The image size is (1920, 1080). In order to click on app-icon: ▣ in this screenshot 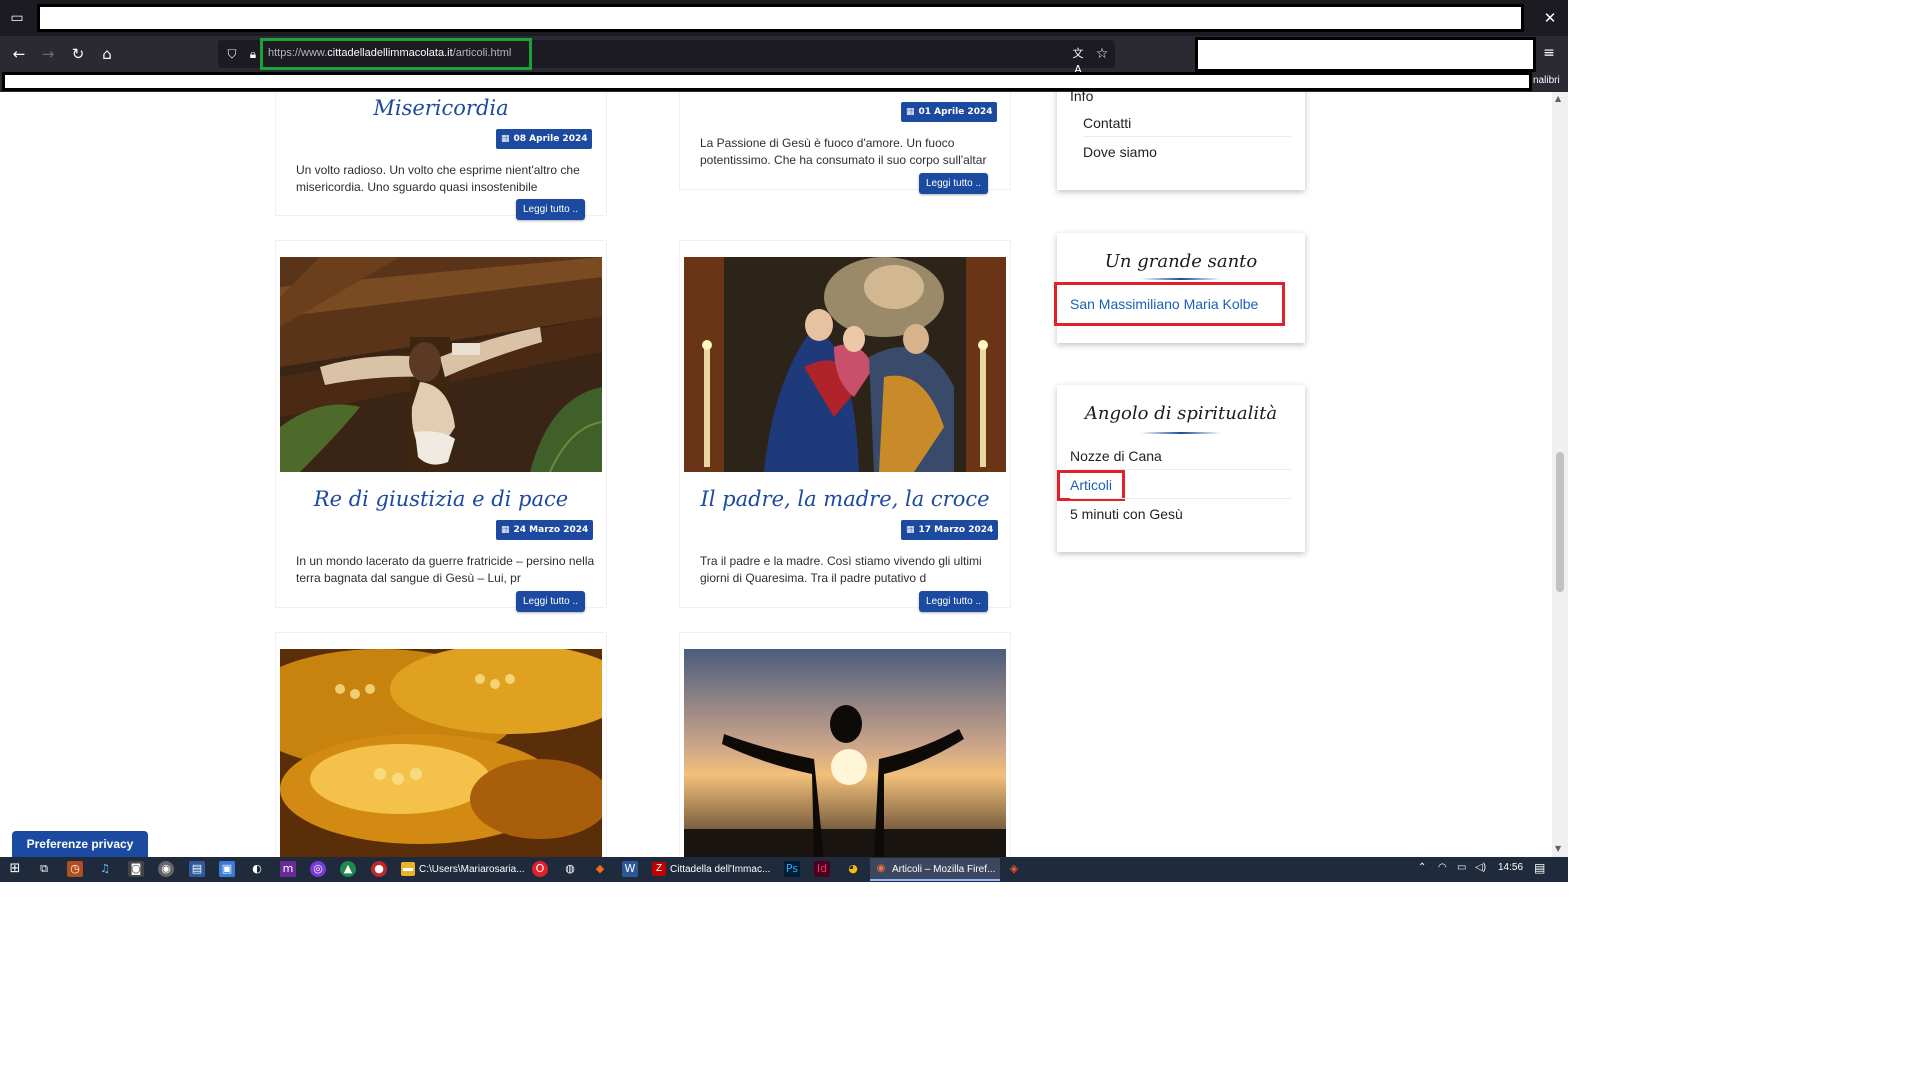, I will do `click(227, 869)`.